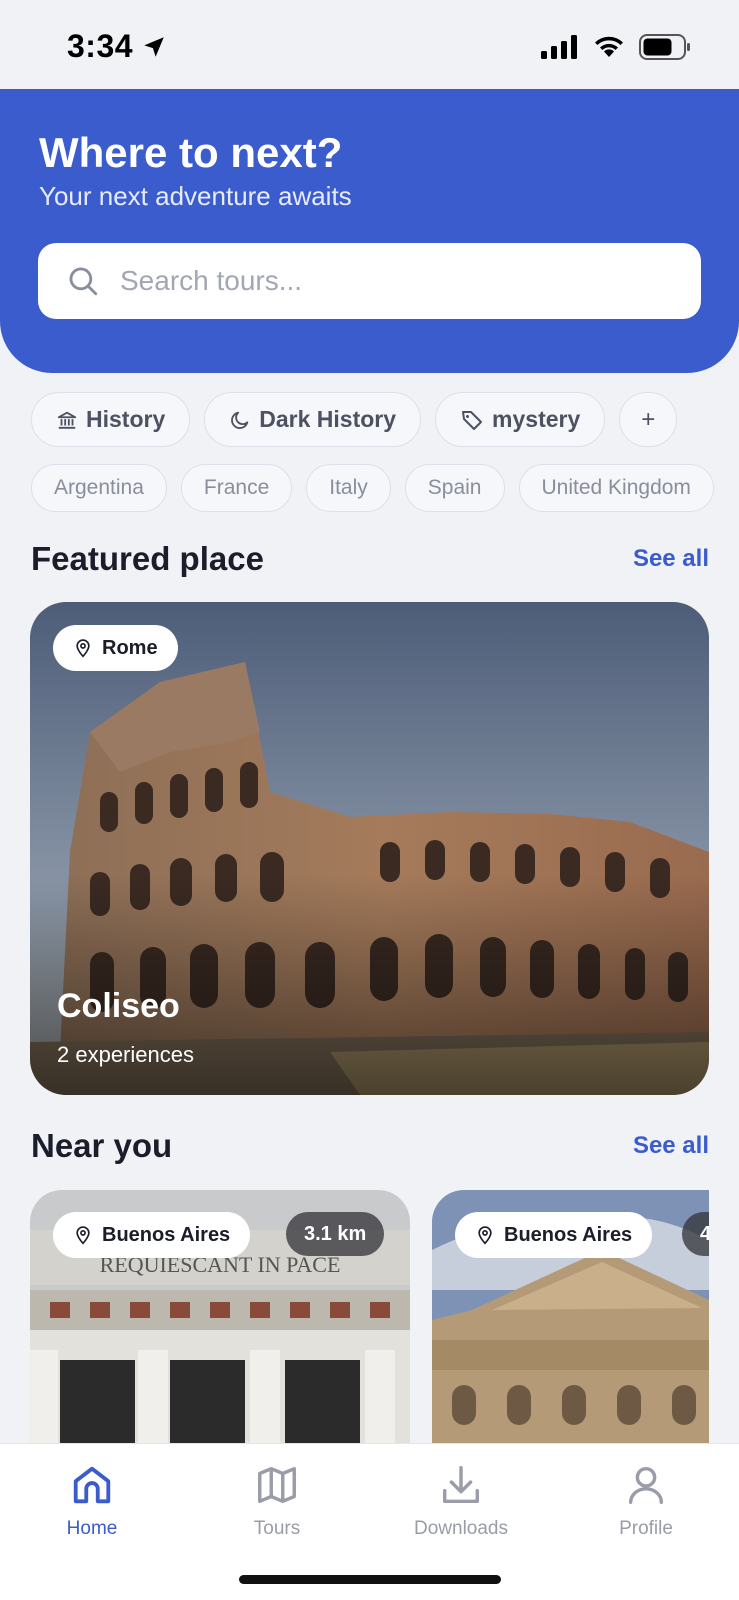  I want to click on status-bar: 3:34, so click(369, 45).